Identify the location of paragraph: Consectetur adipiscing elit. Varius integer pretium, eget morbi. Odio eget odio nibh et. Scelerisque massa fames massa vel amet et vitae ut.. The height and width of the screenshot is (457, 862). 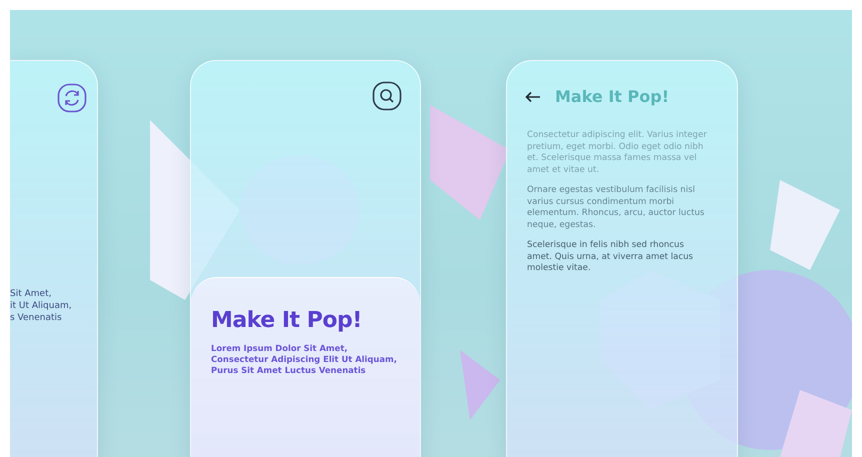
(617, 153).